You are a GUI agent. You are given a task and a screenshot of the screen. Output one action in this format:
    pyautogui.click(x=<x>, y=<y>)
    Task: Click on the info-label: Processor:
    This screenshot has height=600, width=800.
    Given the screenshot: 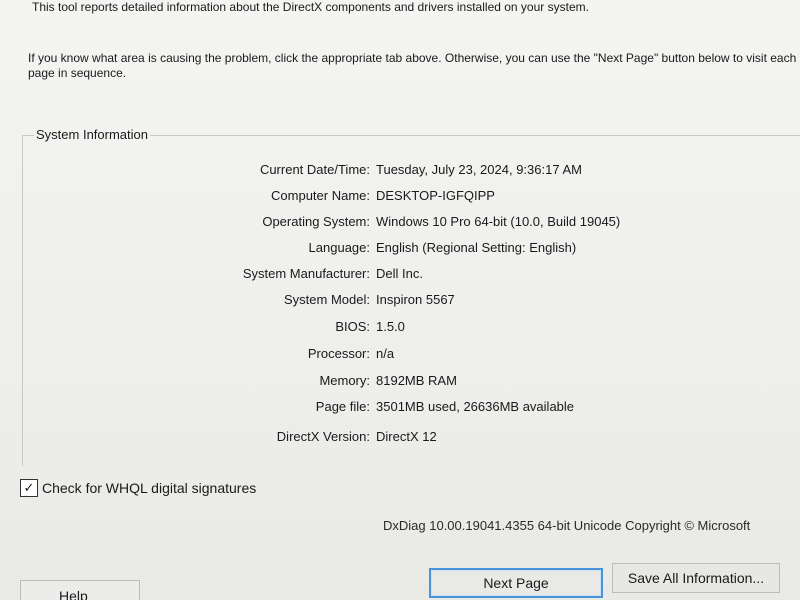 What is the action you would take?
    pyautogui.click(x=338, y=353)
    